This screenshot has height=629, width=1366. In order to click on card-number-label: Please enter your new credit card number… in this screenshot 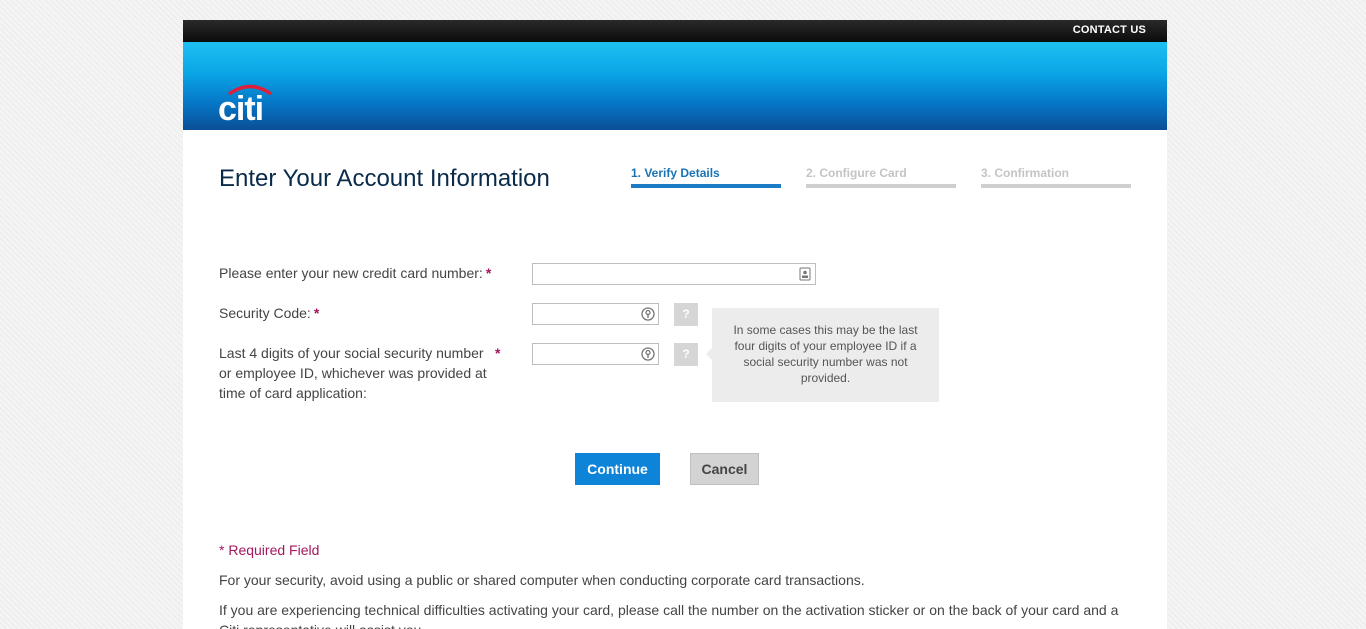, I will do `click(355, 273)`.